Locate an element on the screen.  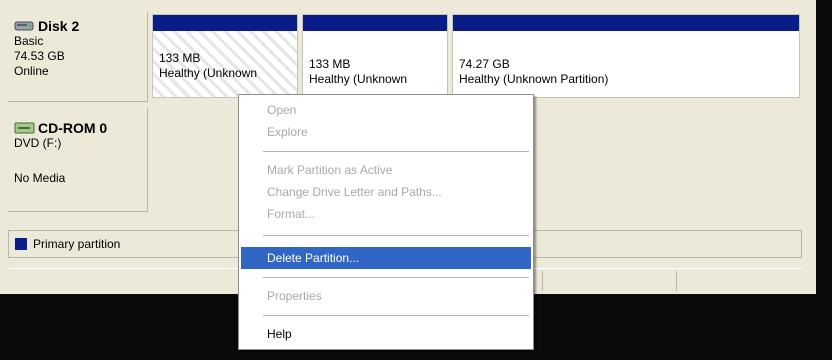
menu-item-explore: Explore is located at coordinates (386, 132).